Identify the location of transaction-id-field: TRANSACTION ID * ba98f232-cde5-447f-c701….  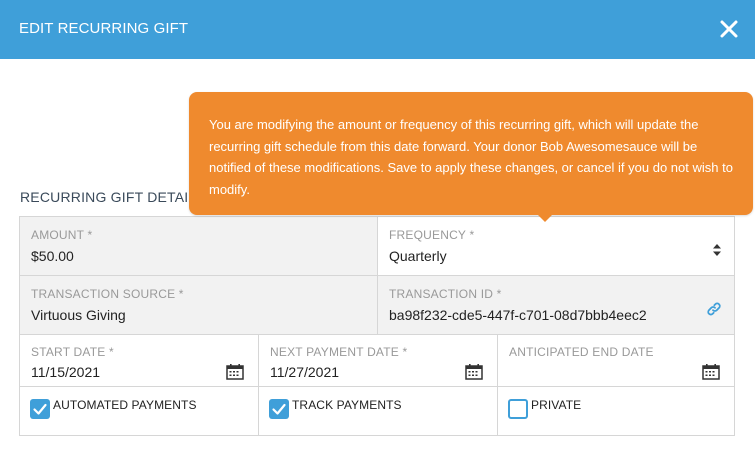
(556, 305).